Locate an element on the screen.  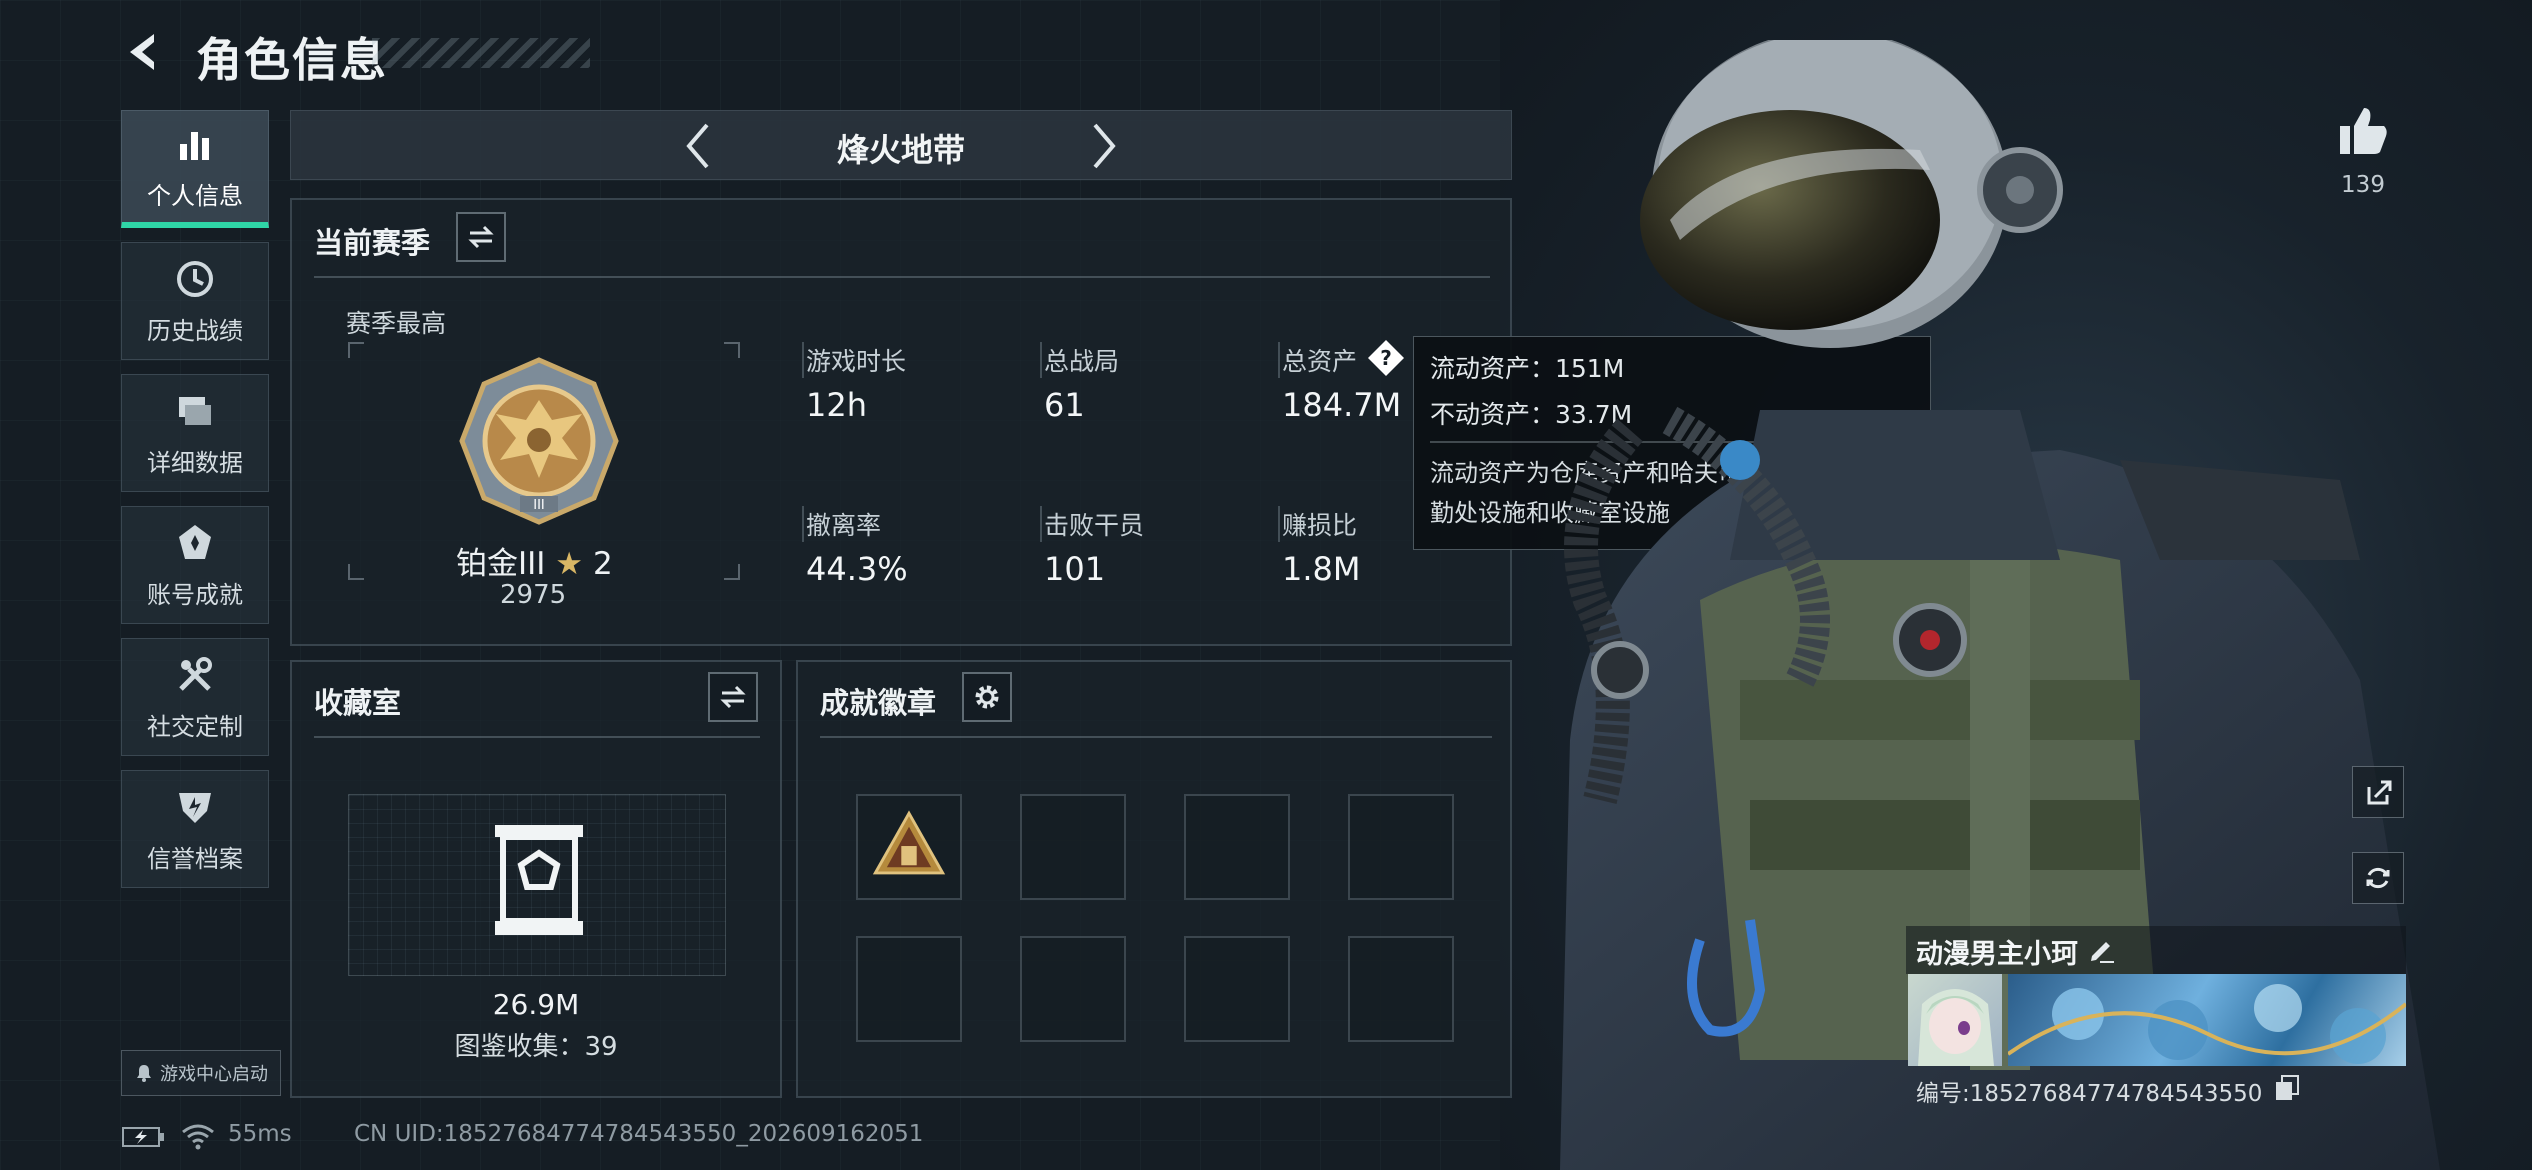
title-decoration is located at coordinates (481, 53).